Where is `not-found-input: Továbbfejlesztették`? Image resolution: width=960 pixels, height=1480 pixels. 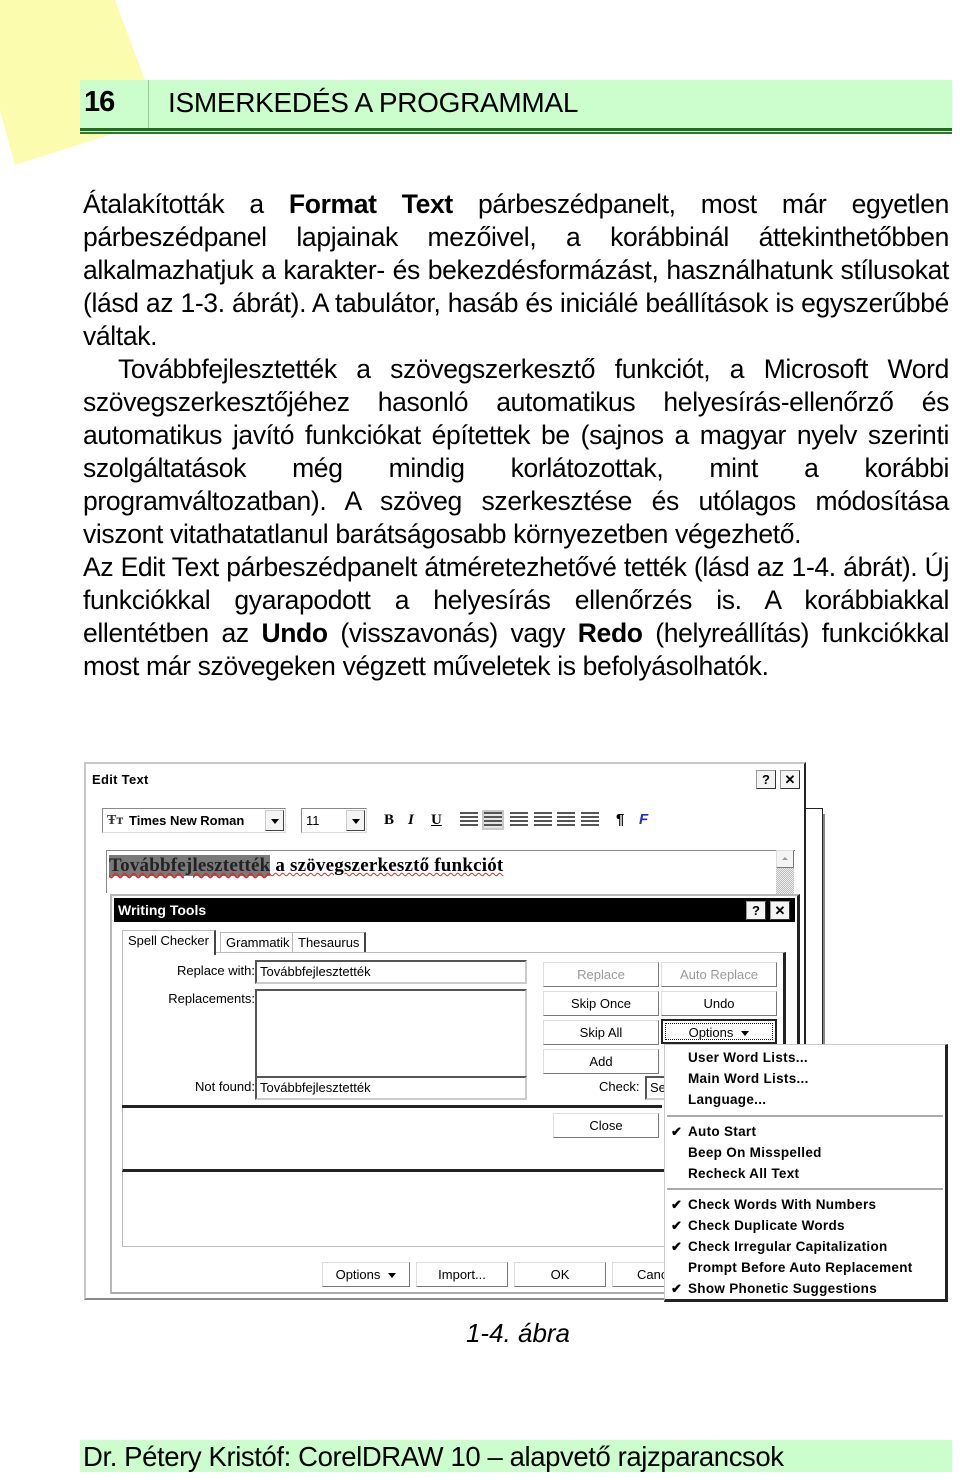
not-found-input: Továbbfejlesztették is located at coordinates (391, 1088).